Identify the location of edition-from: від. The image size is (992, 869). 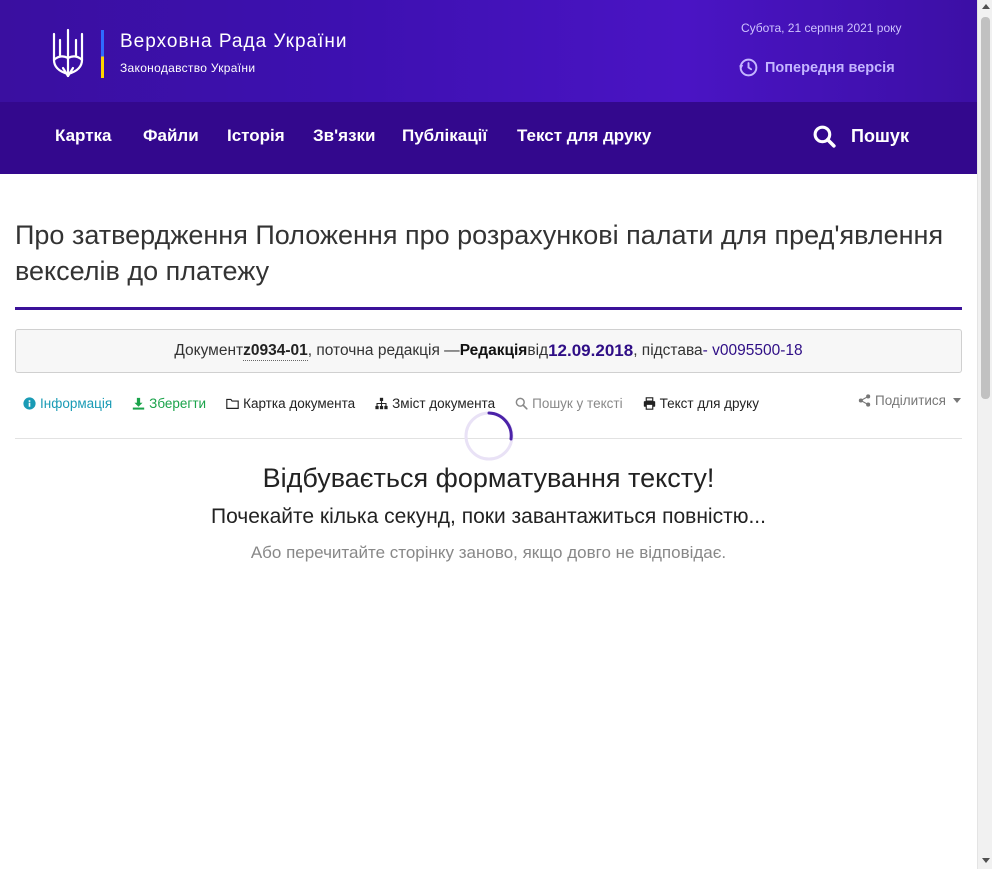
(538, 350).